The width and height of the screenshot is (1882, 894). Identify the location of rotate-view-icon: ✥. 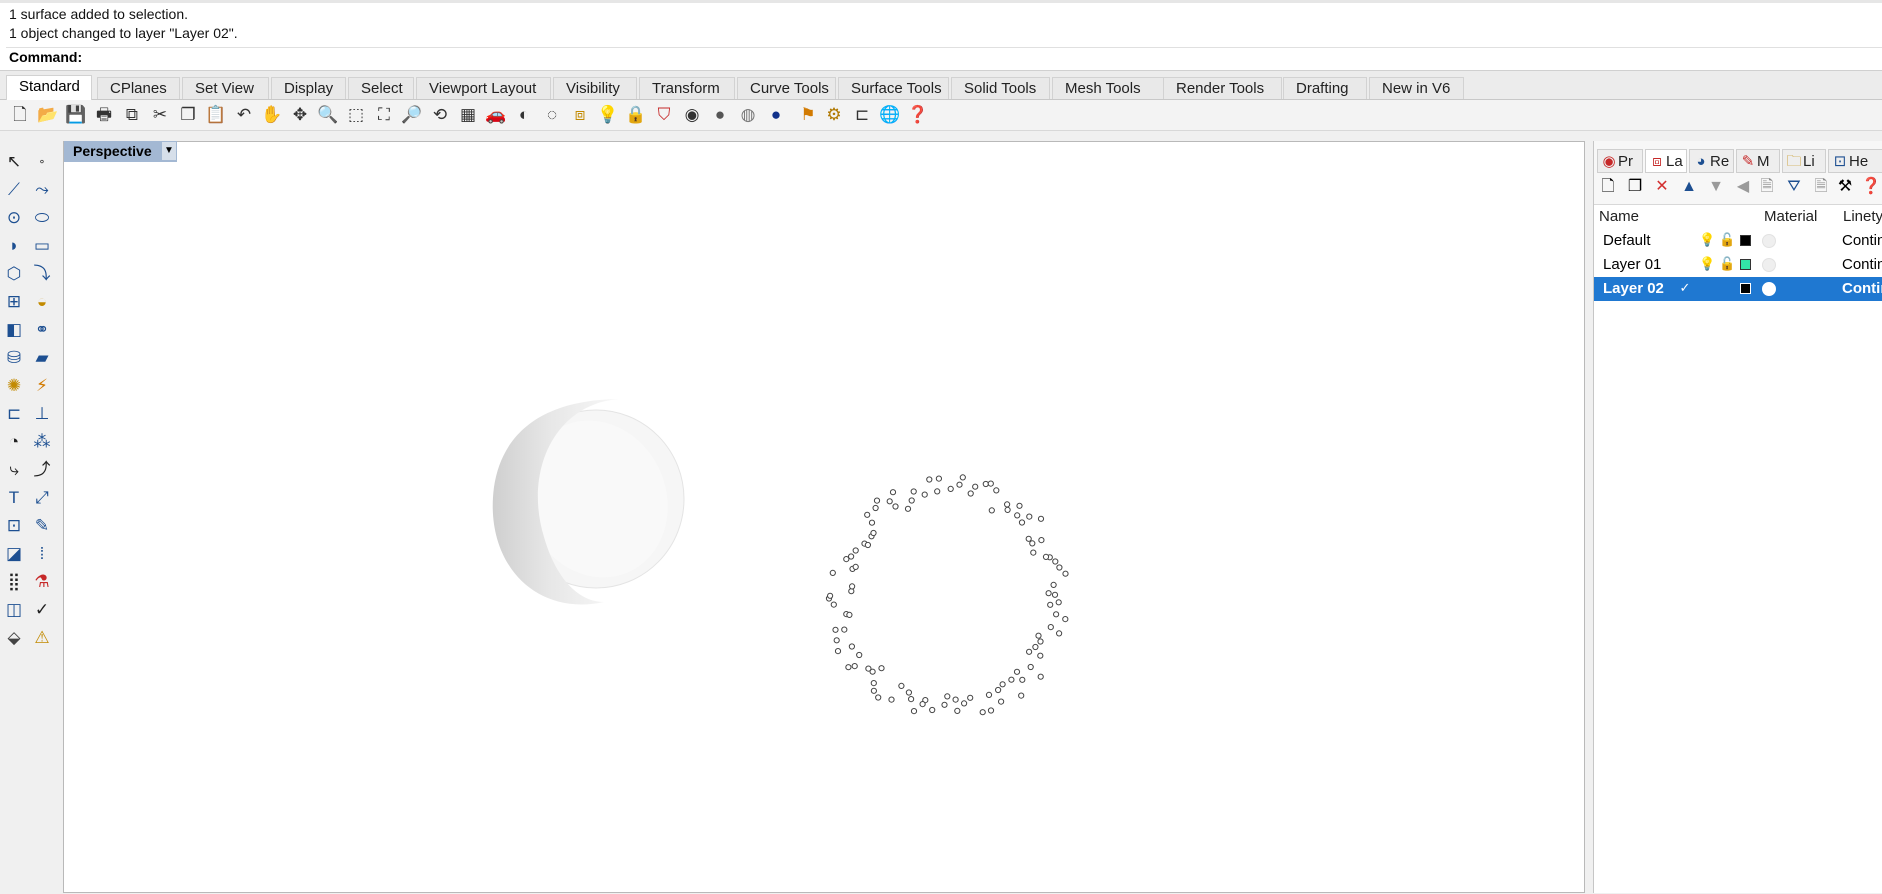
(300, 115).